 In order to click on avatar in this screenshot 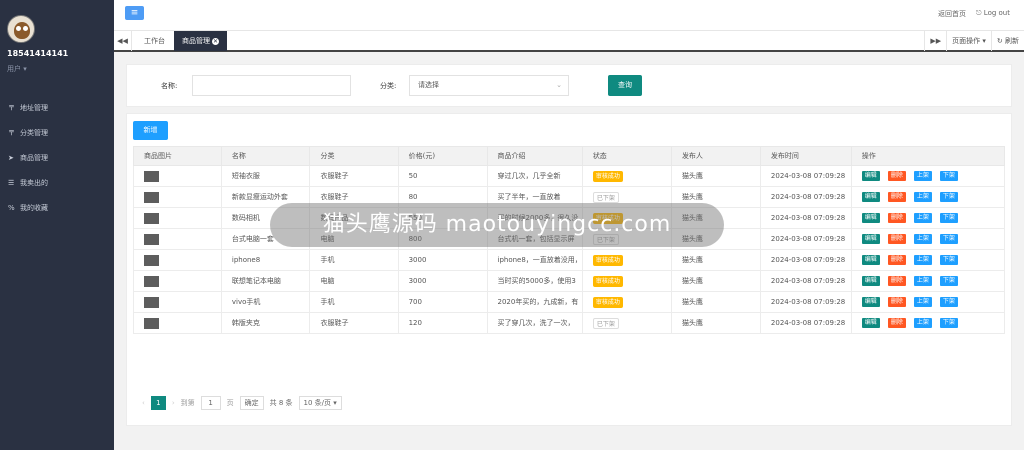, I will do `click(21, 29)`.